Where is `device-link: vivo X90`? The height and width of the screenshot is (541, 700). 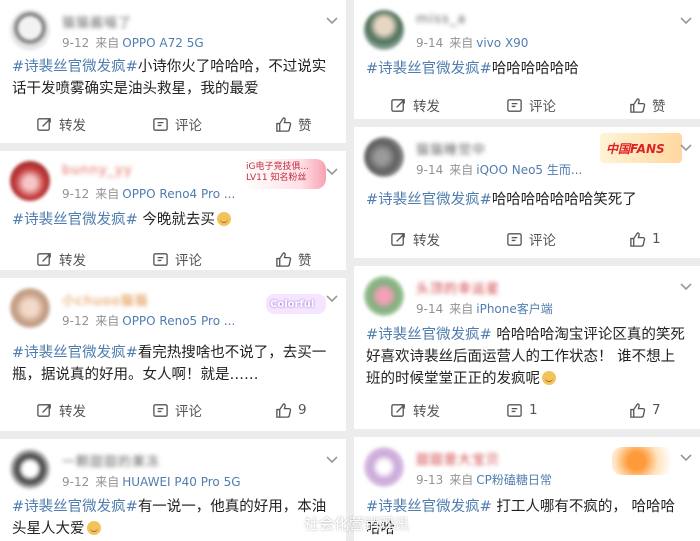 device-link: vivo X90 is located at coordinates (502, 43).